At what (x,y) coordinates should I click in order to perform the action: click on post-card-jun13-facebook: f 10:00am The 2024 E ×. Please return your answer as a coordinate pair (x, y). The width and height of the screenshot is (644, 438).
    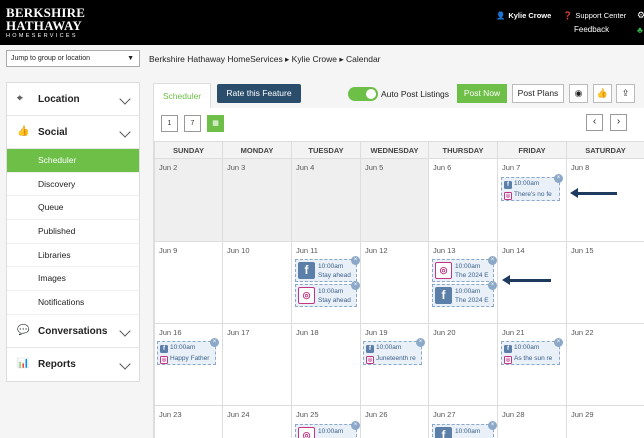
    Looking at the image, I should click on (464, 294).